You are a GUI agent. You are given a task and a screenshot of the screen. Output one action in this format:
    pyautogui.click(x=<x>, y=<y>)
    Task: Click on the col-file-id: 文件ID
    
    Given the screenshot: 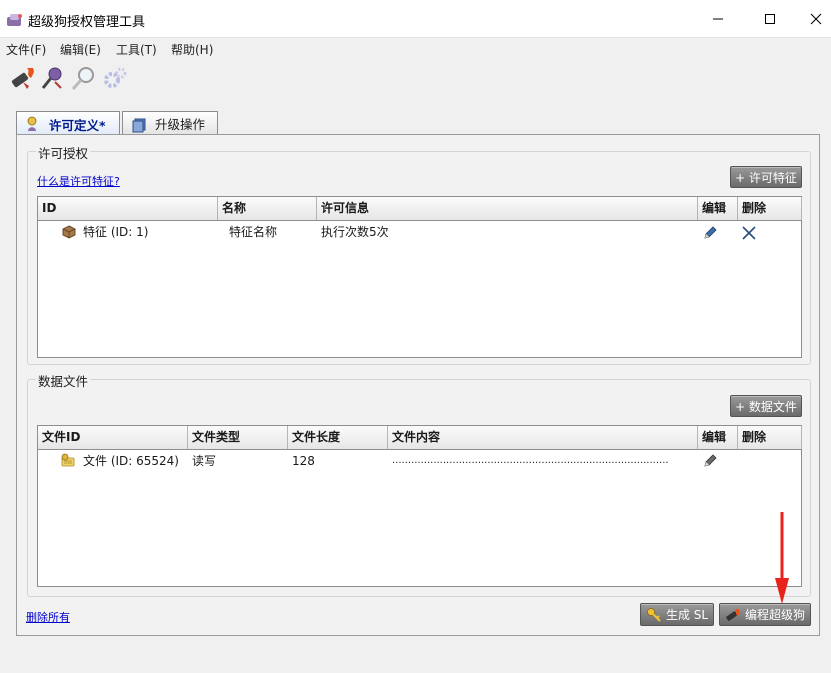 What is the action you would take?
    pyautogui.click(x=113, y=437)
    